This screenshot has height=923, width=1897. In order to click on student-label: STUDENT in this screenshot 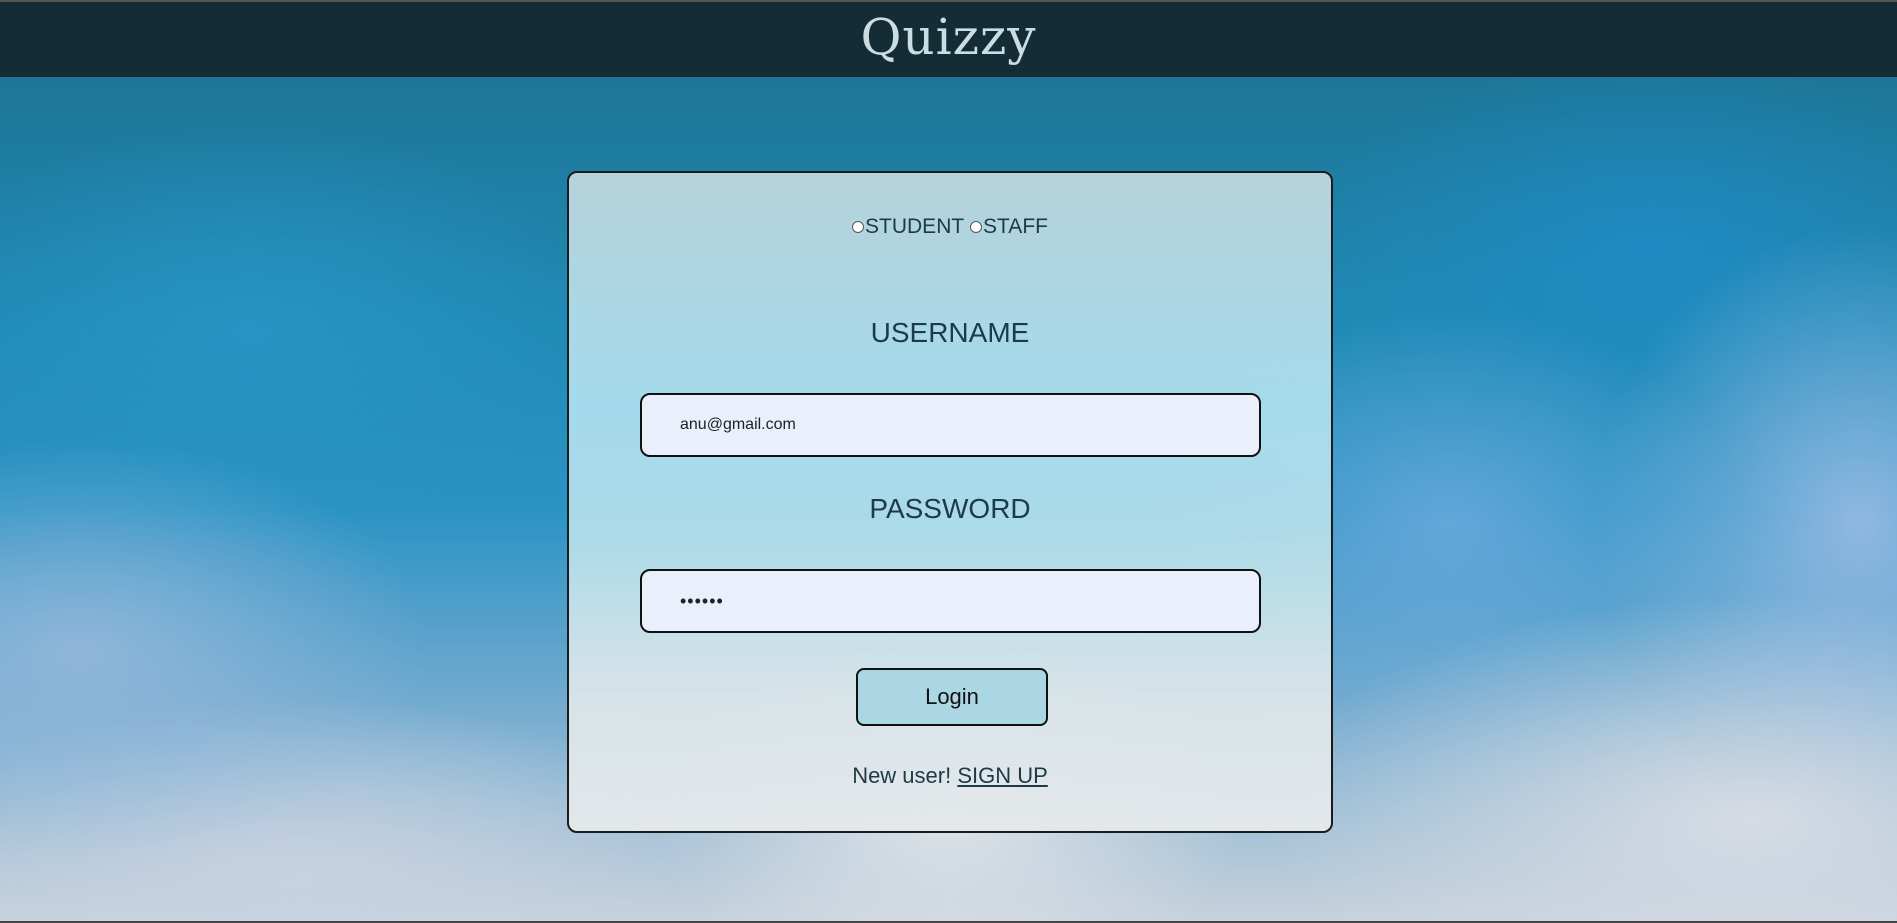, I will do `click(915, 226)`.